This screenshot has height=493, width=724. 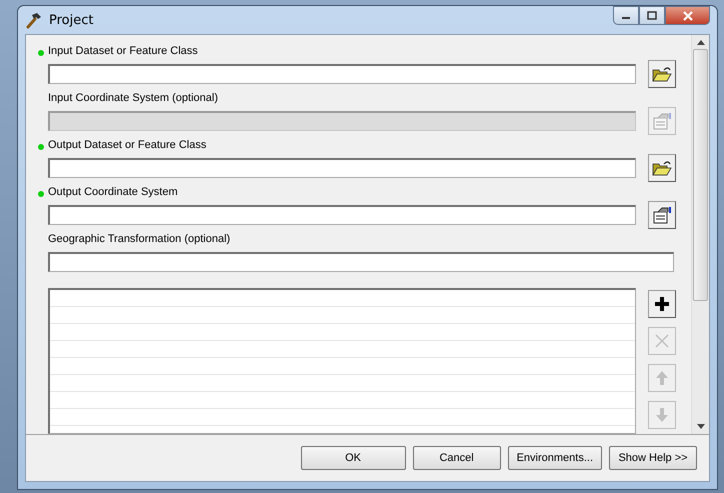 I want to click on minimize-button, so click(x=626, y=15).